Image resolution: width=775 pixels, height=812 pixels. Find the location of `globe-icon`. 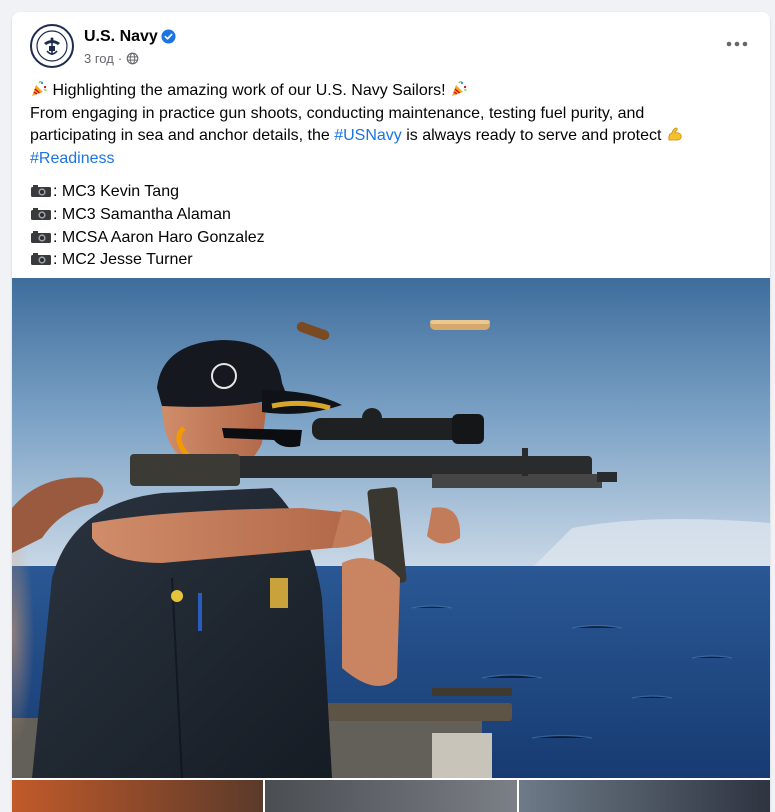

globe-icon is located at coordinates (132, 58).